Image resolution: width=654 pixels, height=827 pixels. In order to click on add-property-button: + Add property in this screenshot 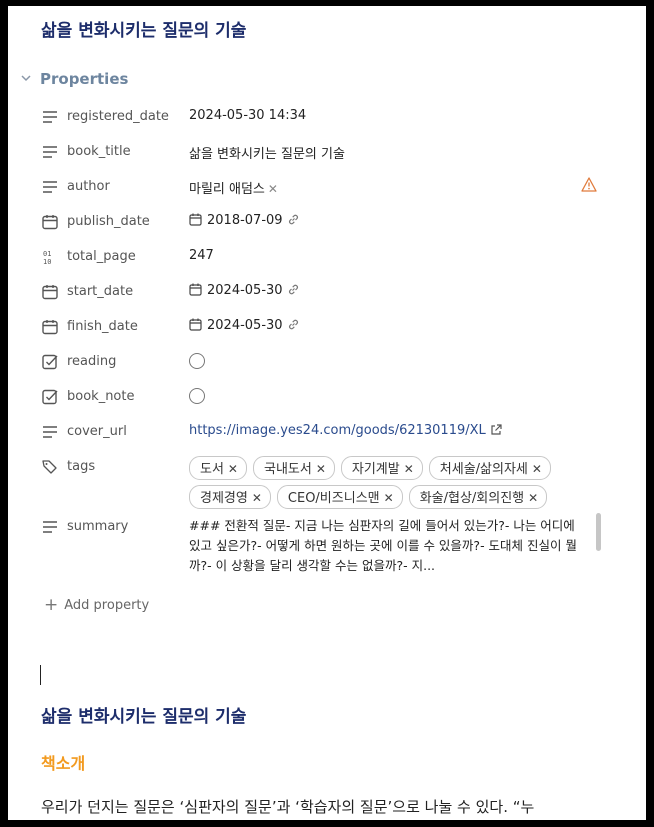, I will do `click(96, 605)`.